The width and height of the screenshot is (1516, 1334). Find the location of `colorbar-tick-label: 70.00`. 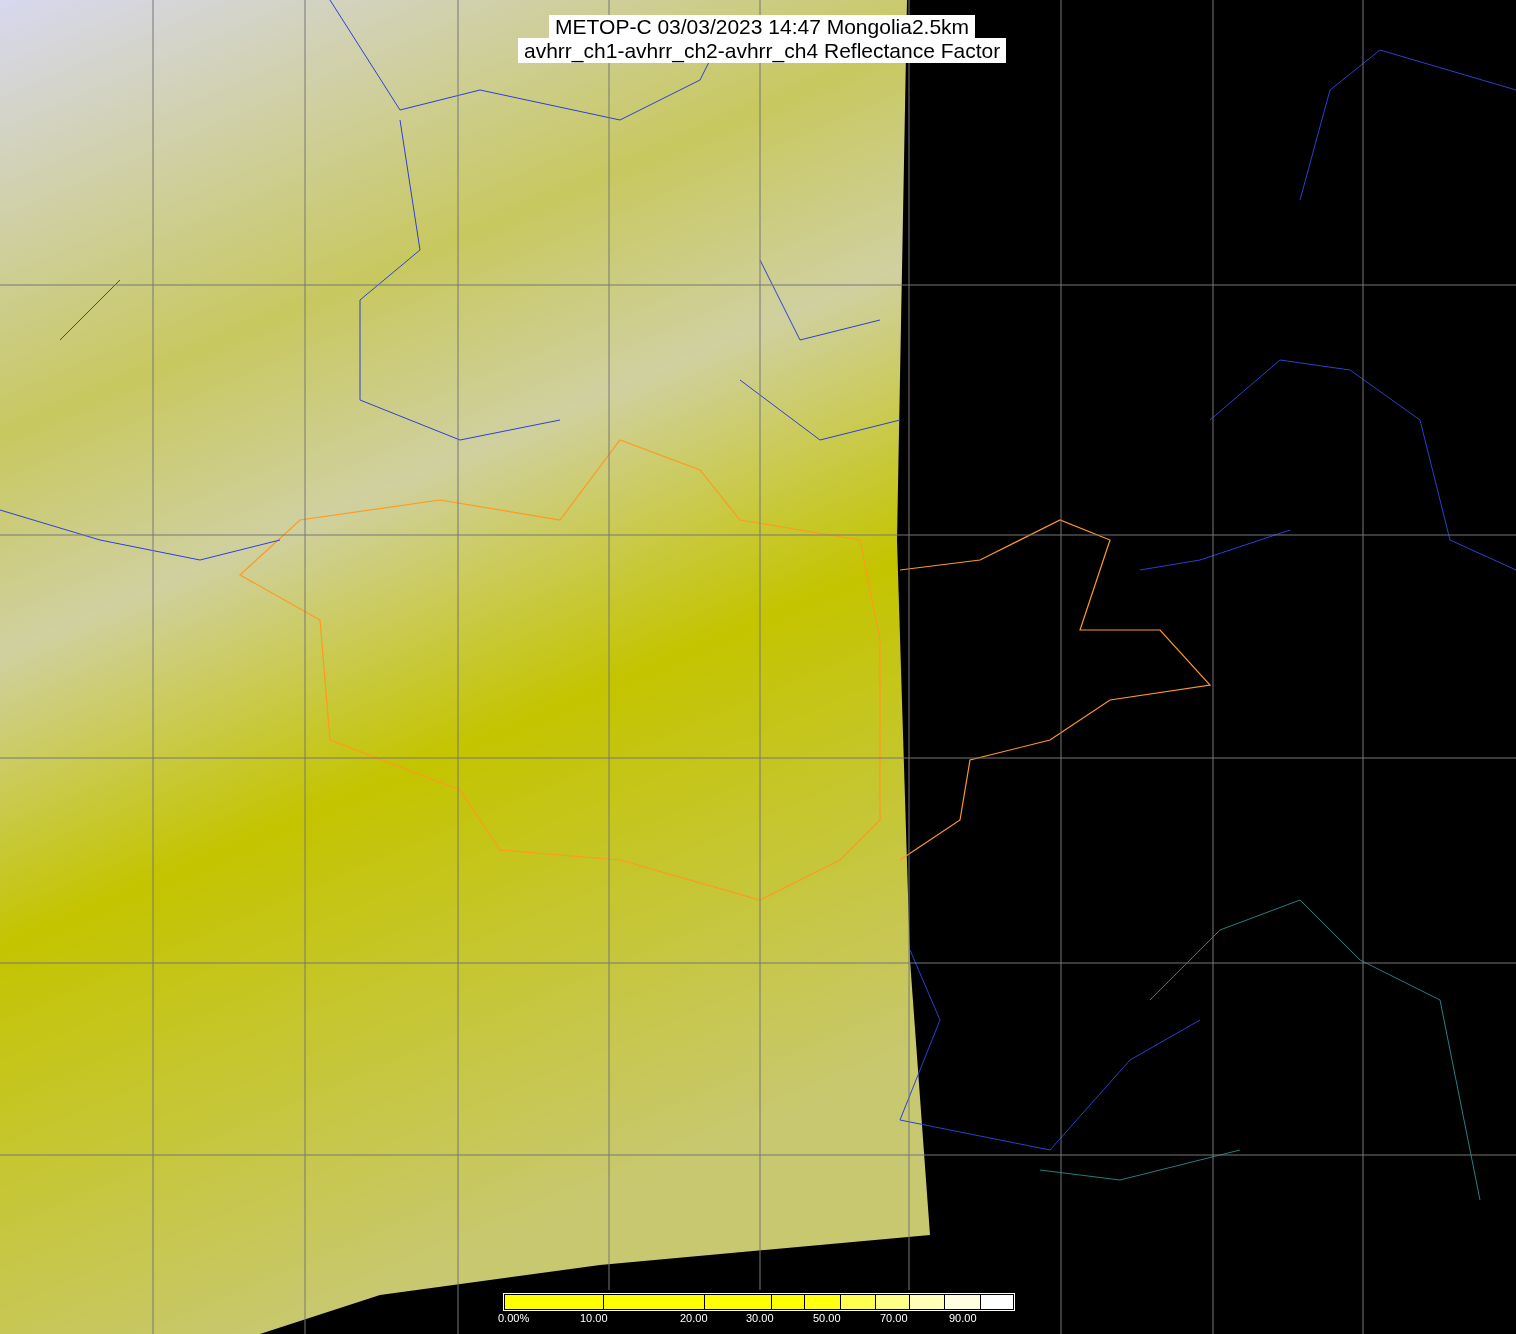

colorbar-tick-label: 70.00 is located at coordinates (894, 1318).